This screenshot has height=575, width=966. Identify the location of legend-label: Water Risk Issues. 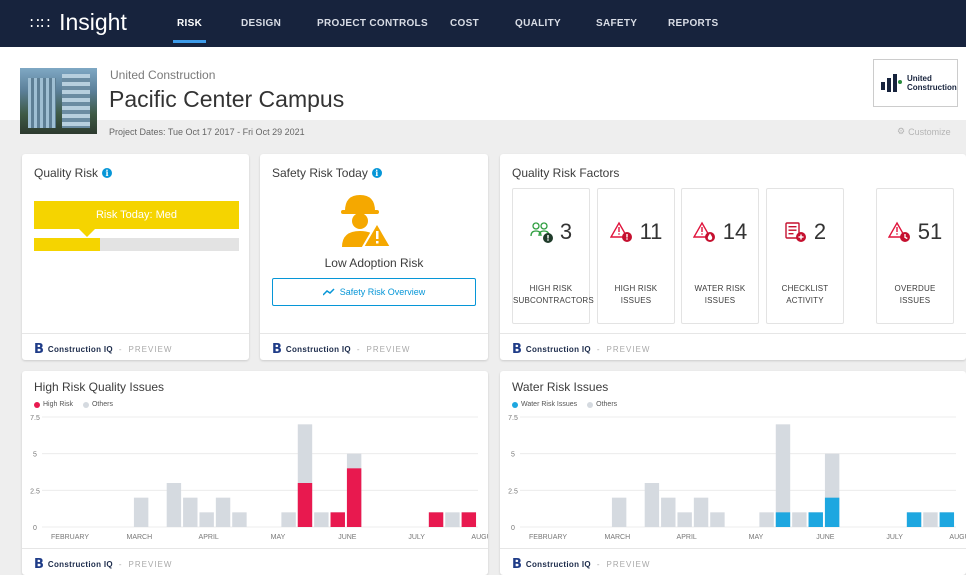
(549, 404).